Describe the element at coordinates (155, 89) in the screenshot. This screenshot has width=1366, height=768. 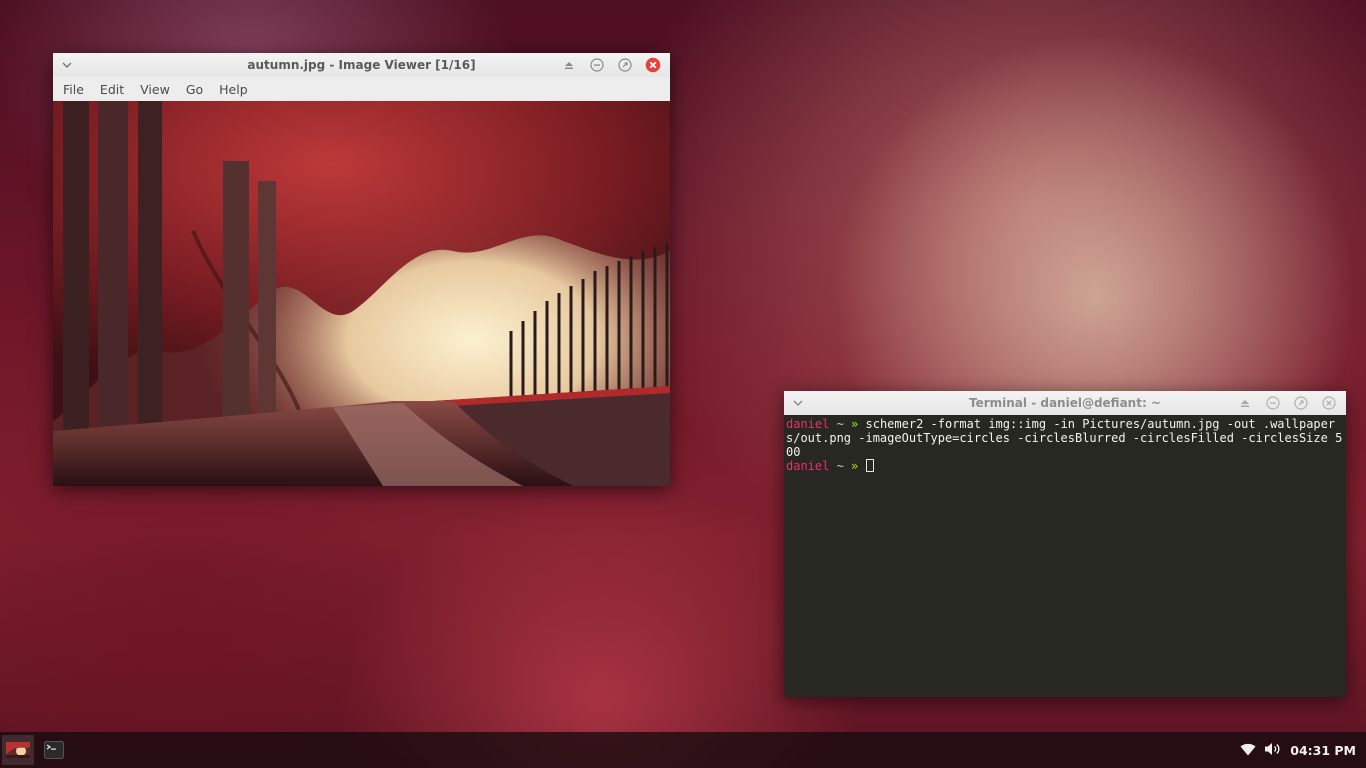
I see `menu-view: View` at that location.